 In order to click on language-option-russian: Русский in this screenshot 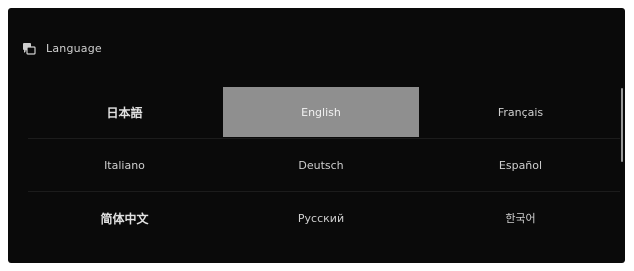, I will do `click(321, 218)`.